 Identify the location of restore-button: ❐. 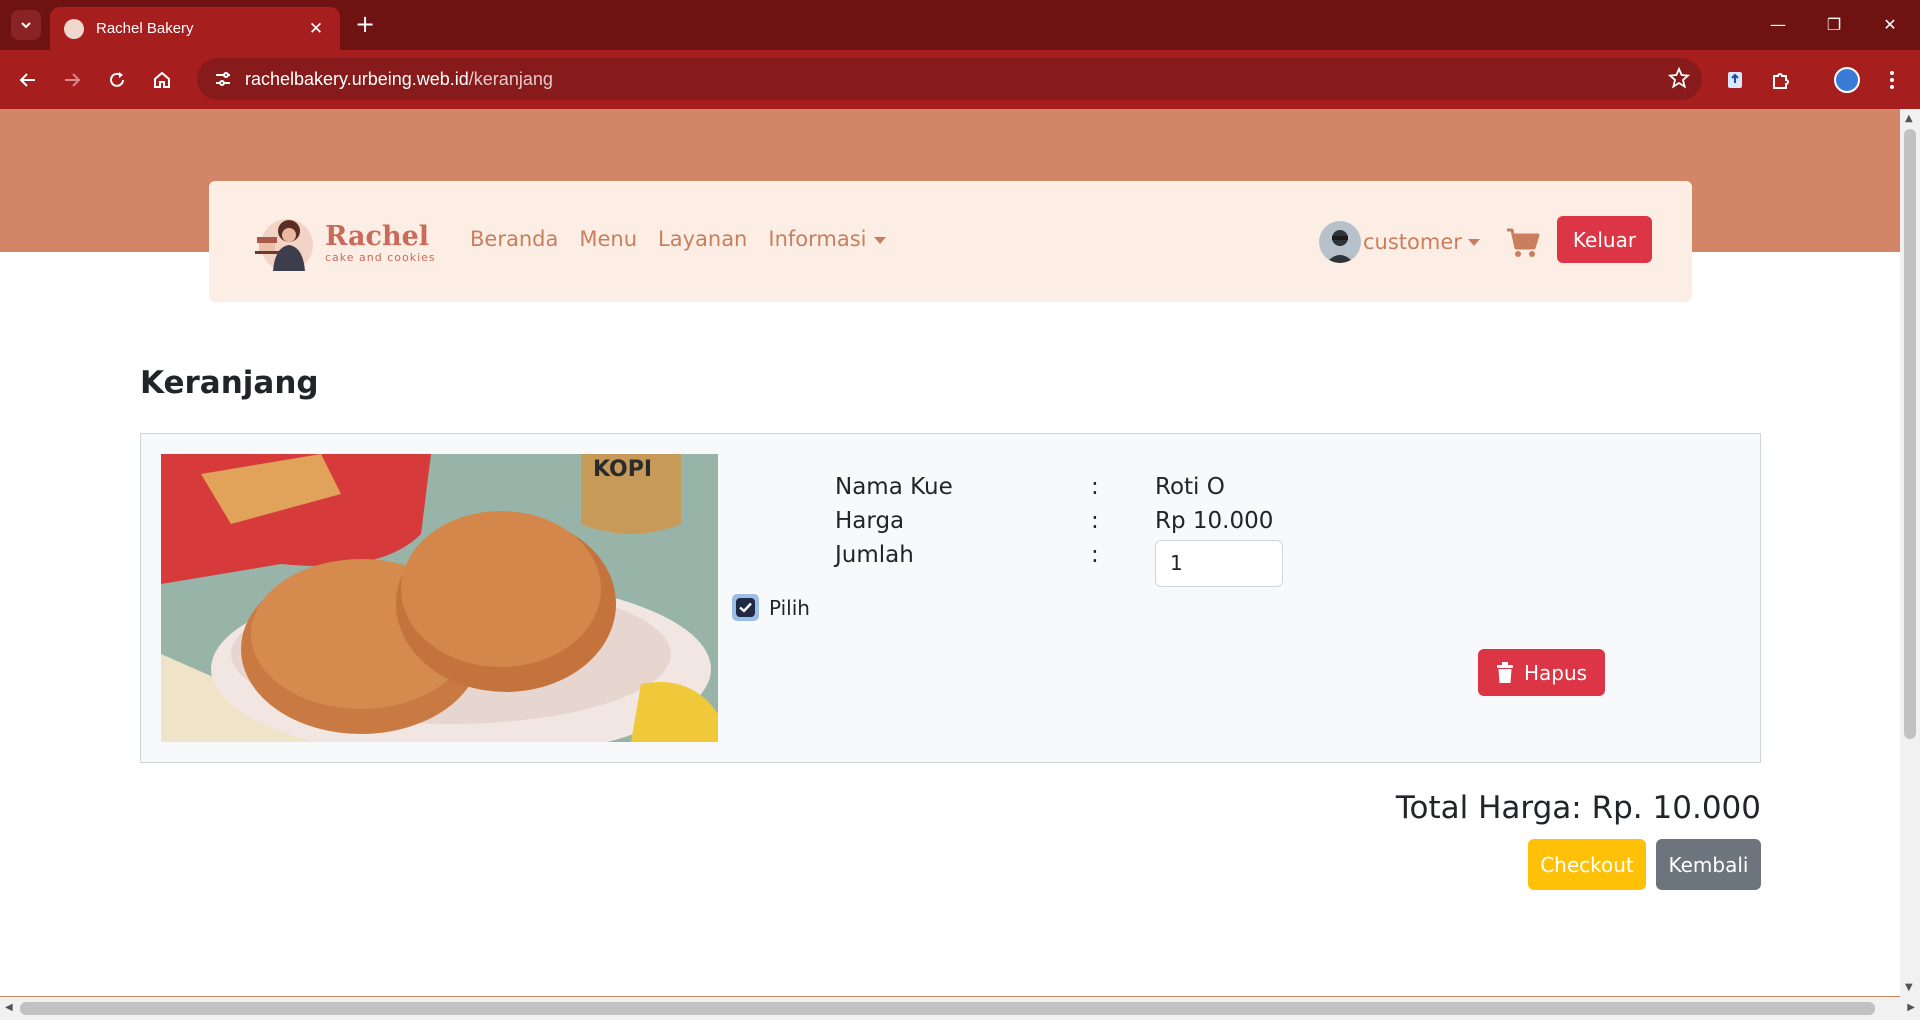
(1834, 25).